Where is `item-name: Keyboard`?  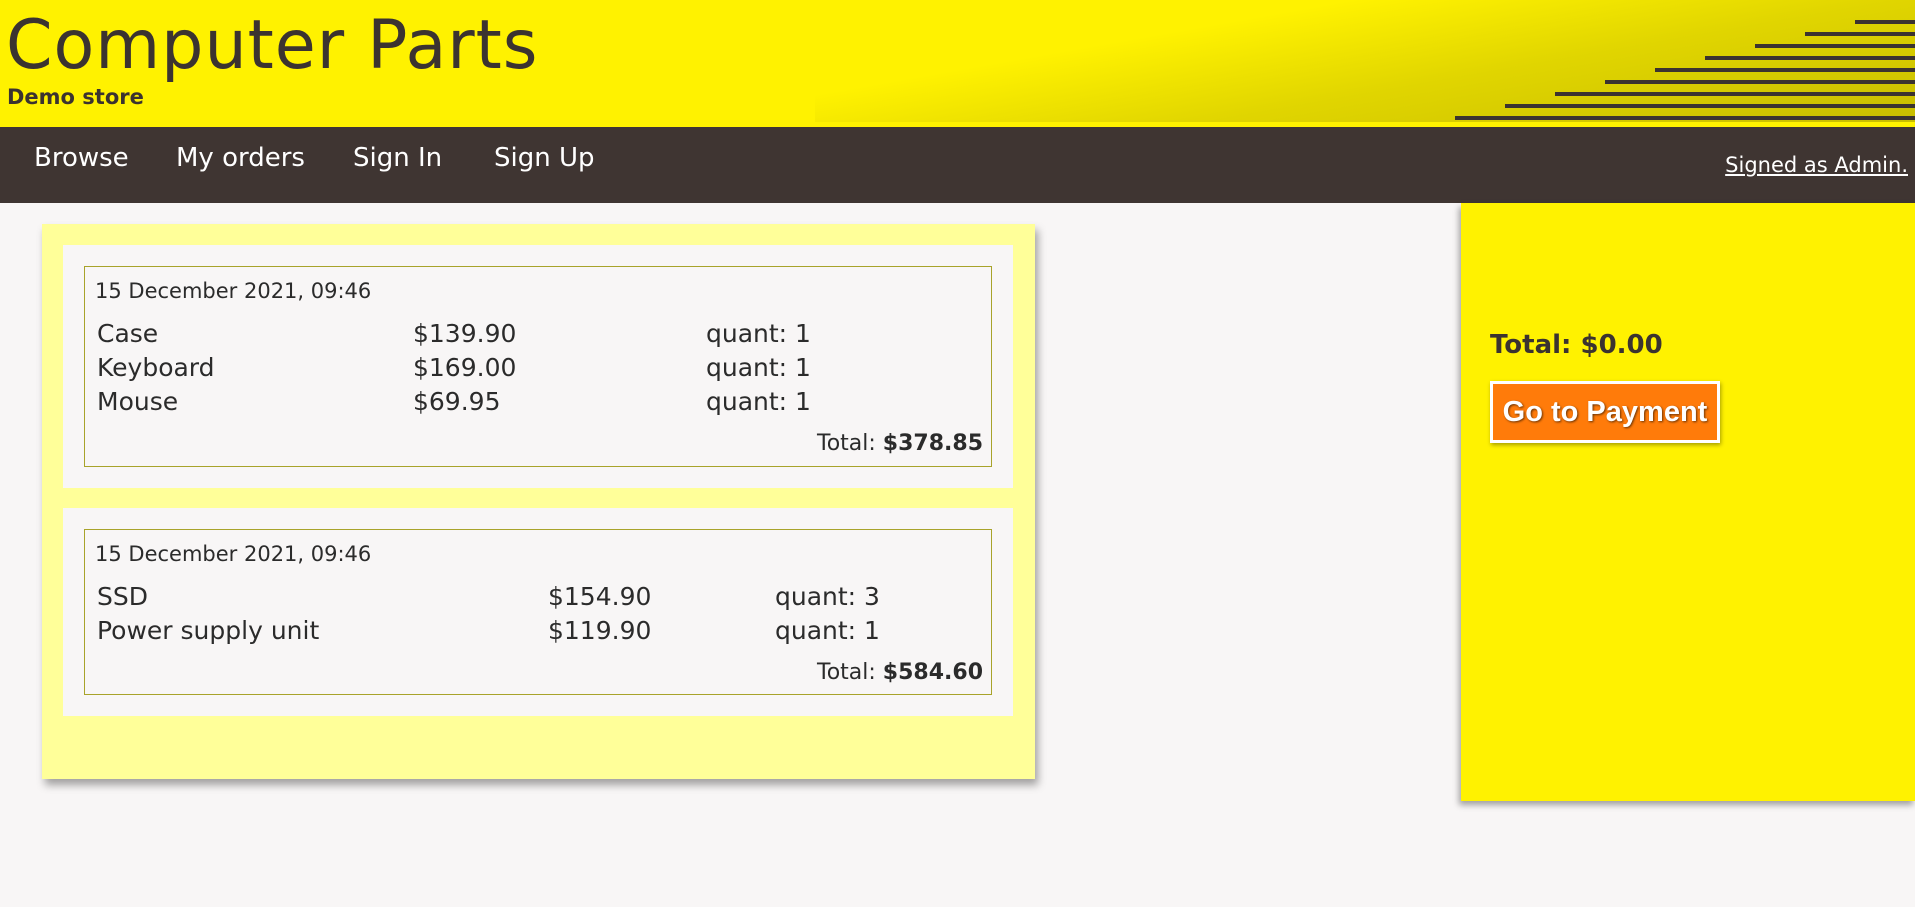
item-name: Keyboard is located at coordinates (156, 367).